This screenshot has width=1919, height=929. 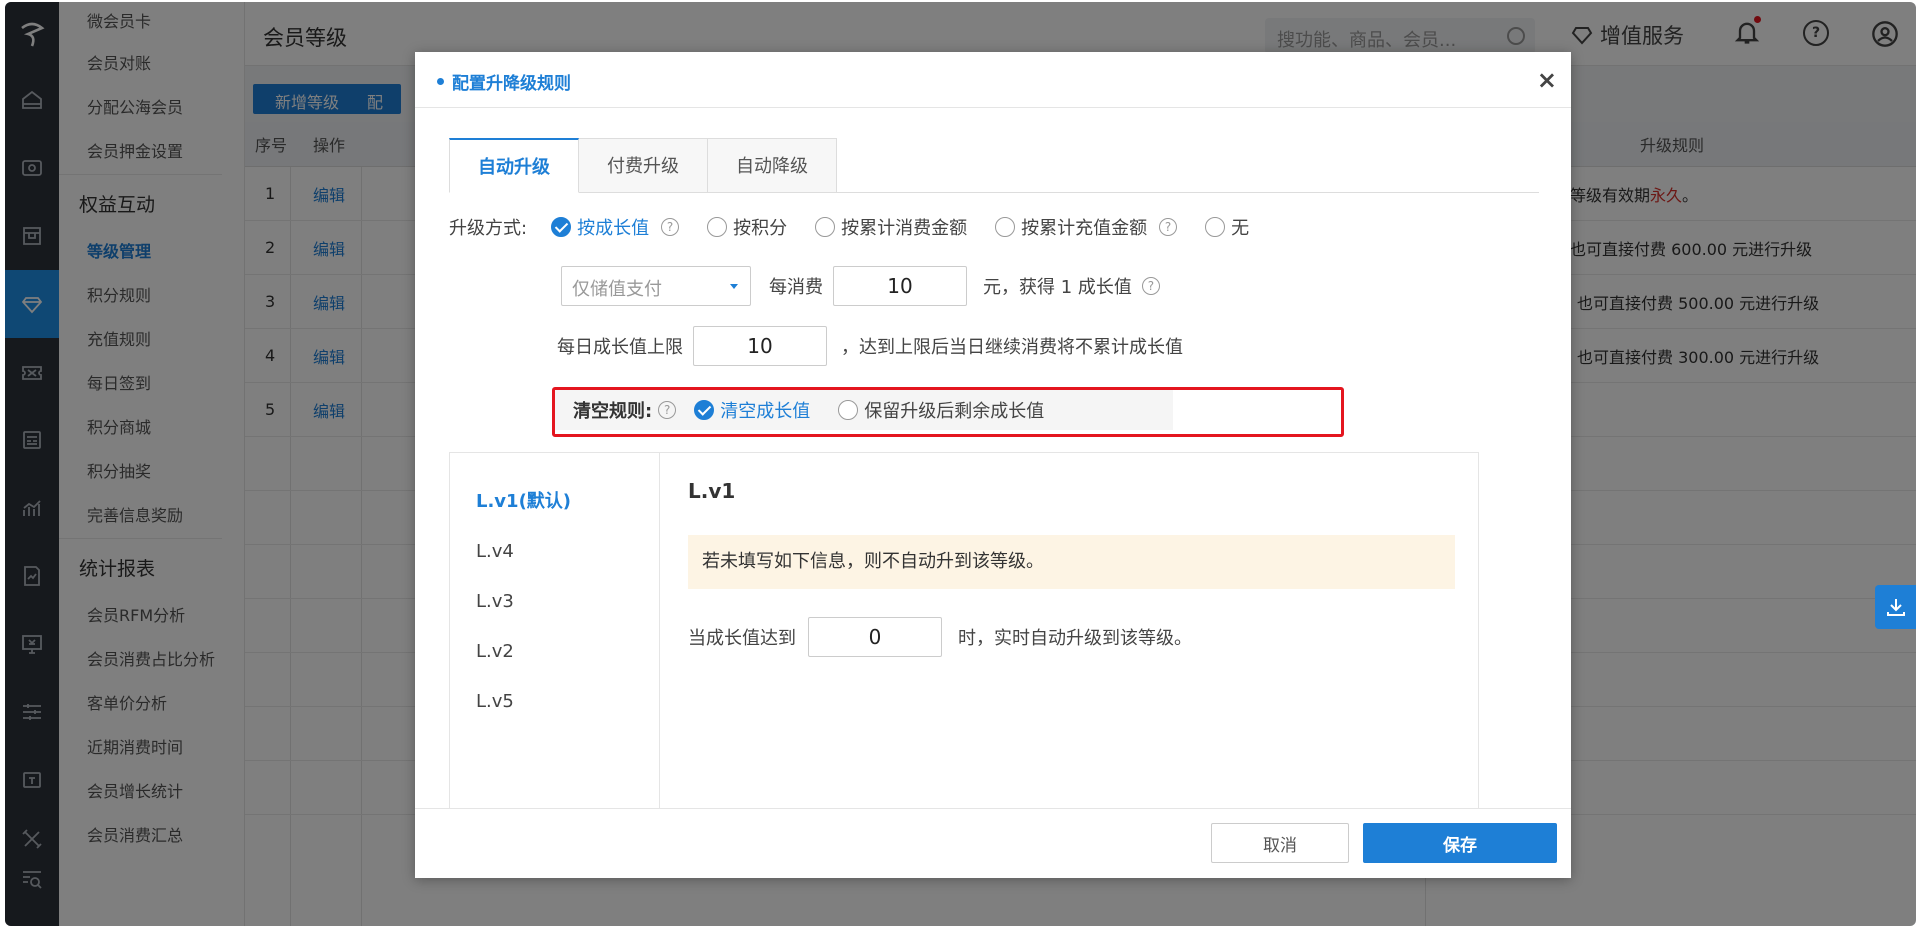 What do you see at coordinates (554, 702) in the screenshot?
I see `level-item: L.v5` at bounding box center [554, 702].